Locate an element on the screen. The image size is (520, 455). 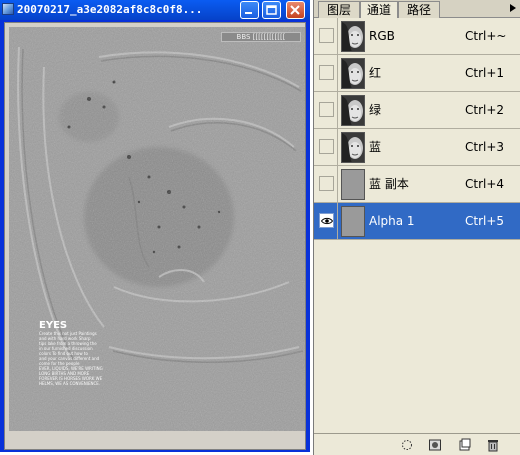
channel-row: 蓝 副本 Ctrl+4 is located at coordinates (417, 184).